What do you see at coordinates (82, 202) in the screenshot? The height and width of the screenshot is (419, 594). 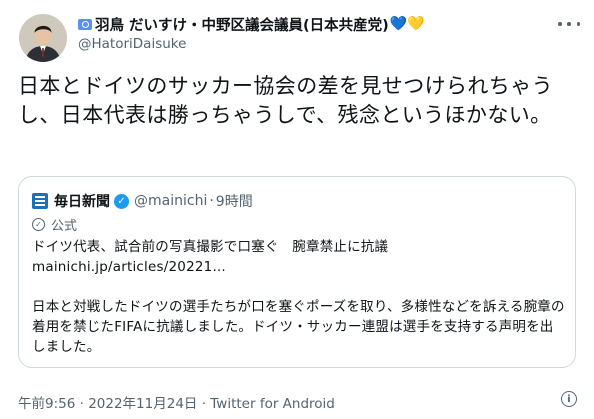 I see `quoted-author-name: 毎日新聞` at bounding box center [82, 202].